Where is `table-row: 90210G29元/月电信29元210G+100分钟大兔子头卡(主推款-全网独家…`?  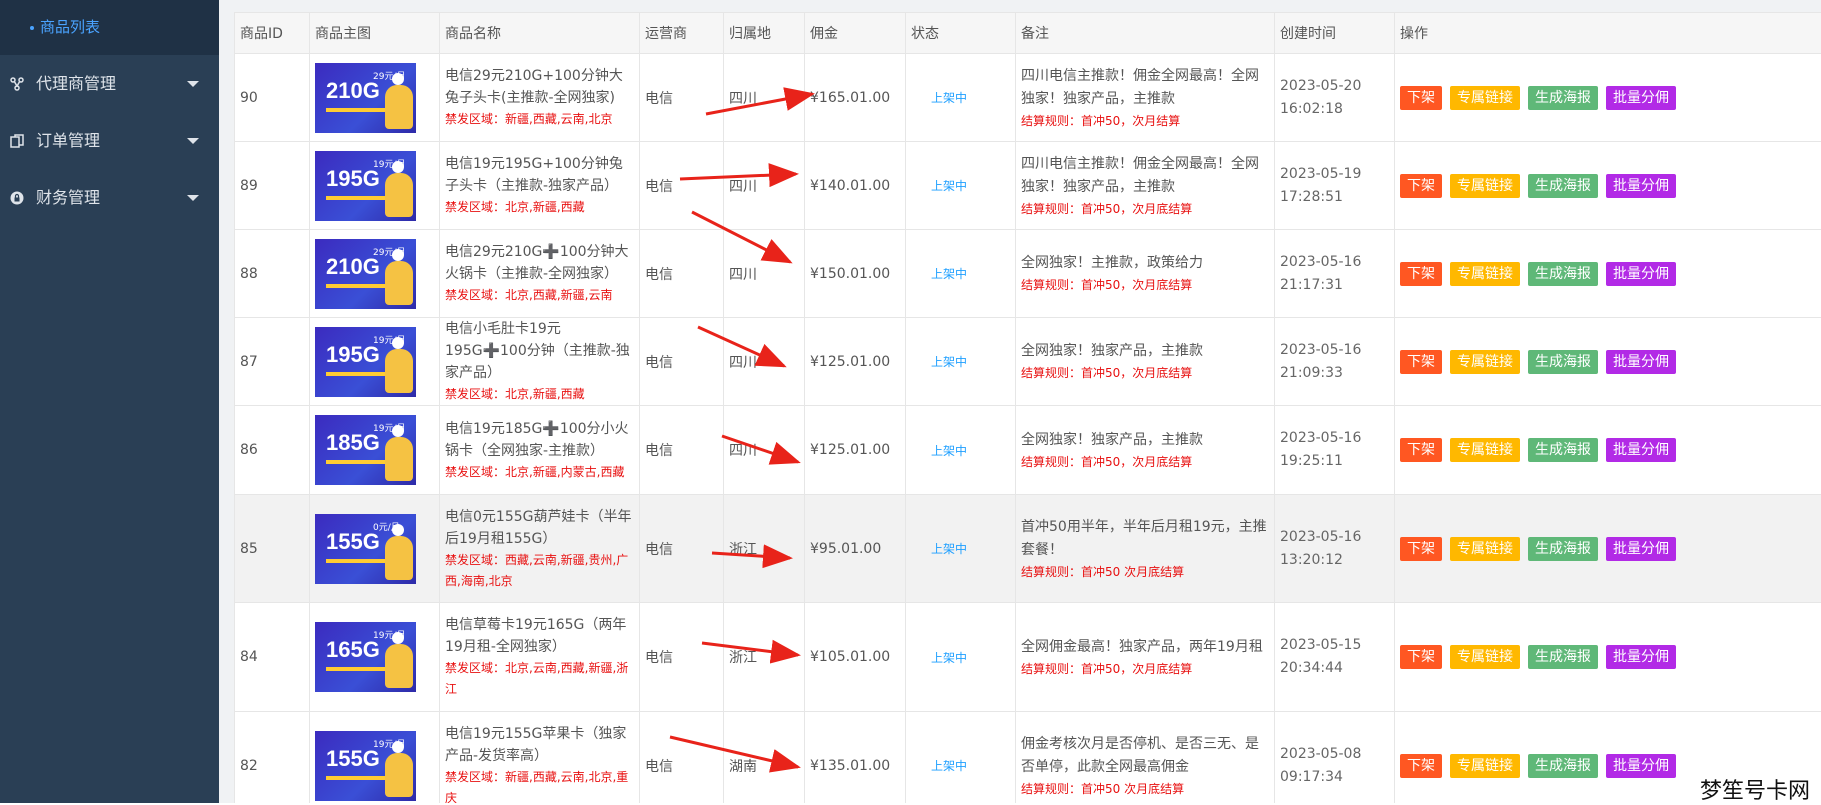
table-row: 90210G29元/月电信29元210G+100分钟大兔子头卡(主推款-全网独家… is located at coordinates (1028, 98).